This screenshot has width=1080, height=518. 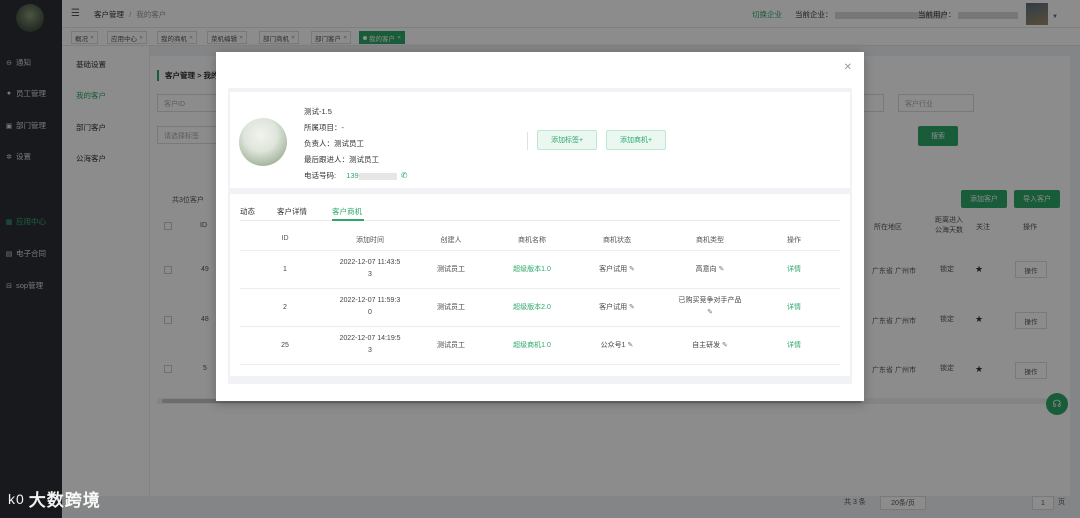 I want to click on row-time-line1: 2022-12-07 11:59:3, so click(x=370, y=300).